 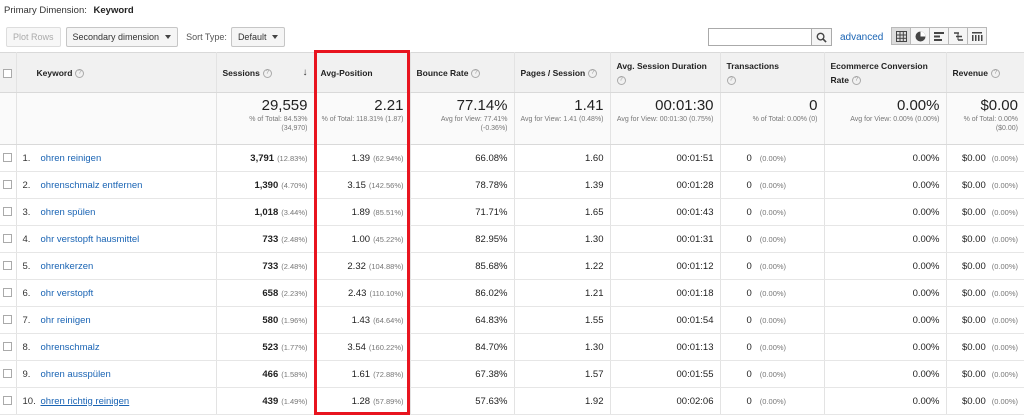 What do you see at coordinates (26, 212) in the screenshot?
I see `row-index: 3.` at bounding box center [26, 212].